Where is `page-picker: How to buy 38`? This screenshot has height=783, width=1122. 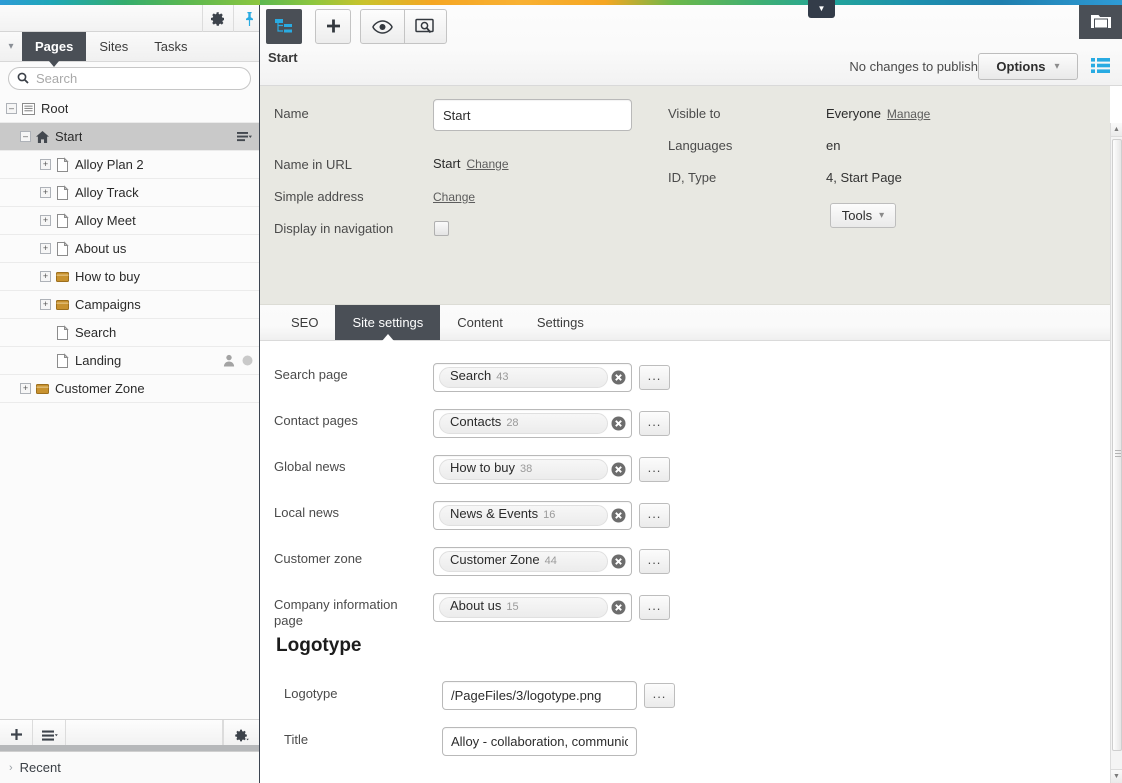
page-picker: How to buy 38 is located at coordinates (532, 469).